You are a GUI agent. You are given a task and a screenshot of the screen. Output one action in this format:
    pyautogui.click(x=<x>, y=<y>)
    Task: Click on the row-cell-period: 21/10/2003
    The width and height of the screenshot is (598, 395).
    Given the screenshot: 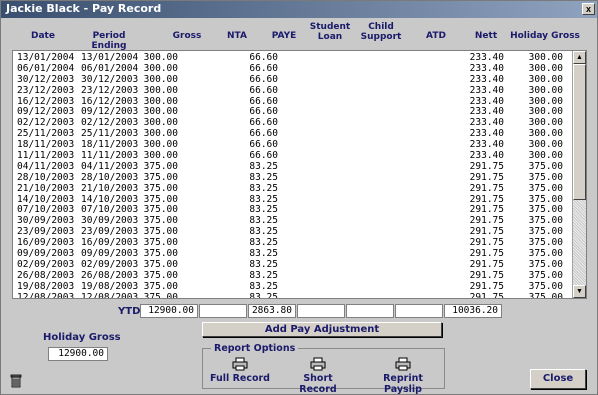 What is the action you would take?
    pyautogui.click(x=110, y=188)
    